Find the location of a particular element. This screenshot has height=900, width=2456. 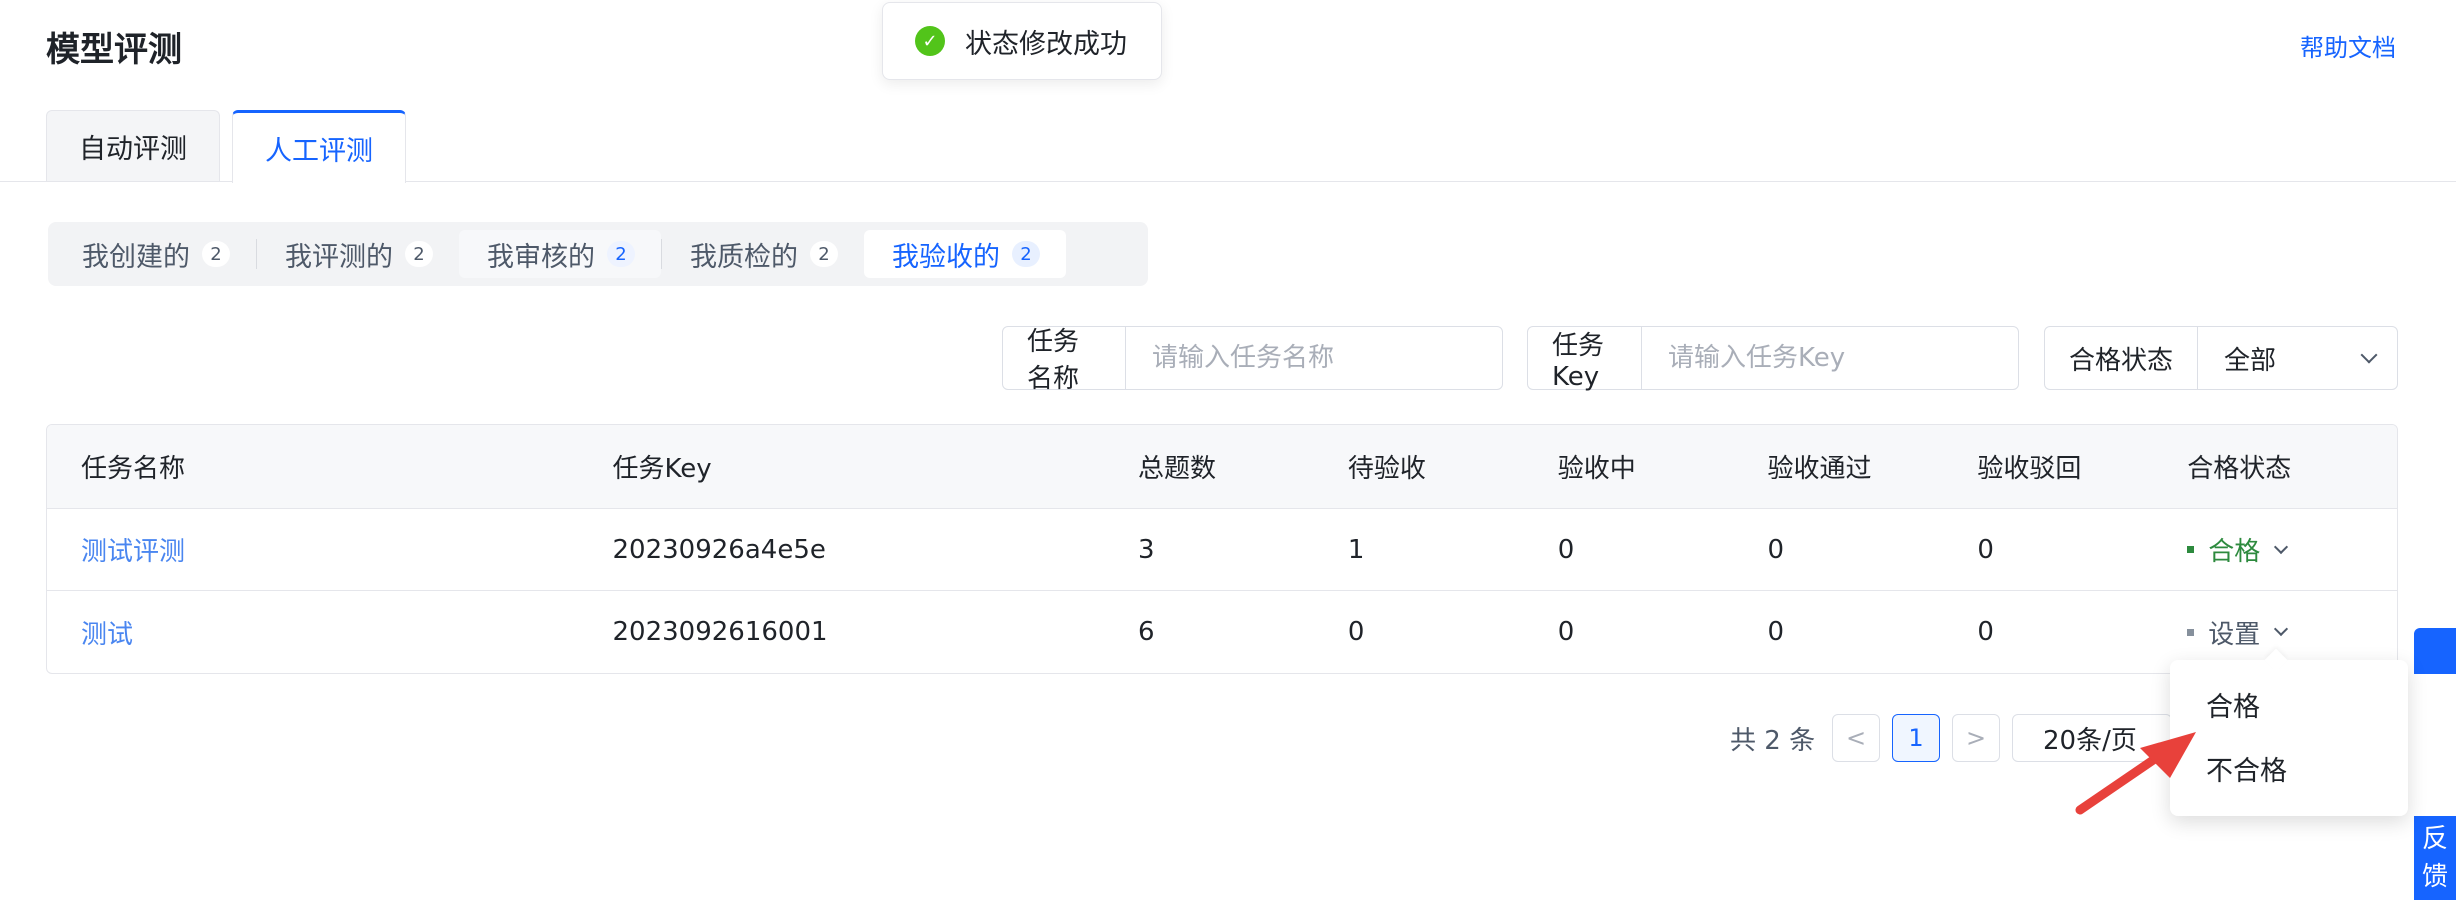

help-link: 帮助文档 is located at coordinates (2348, 45).